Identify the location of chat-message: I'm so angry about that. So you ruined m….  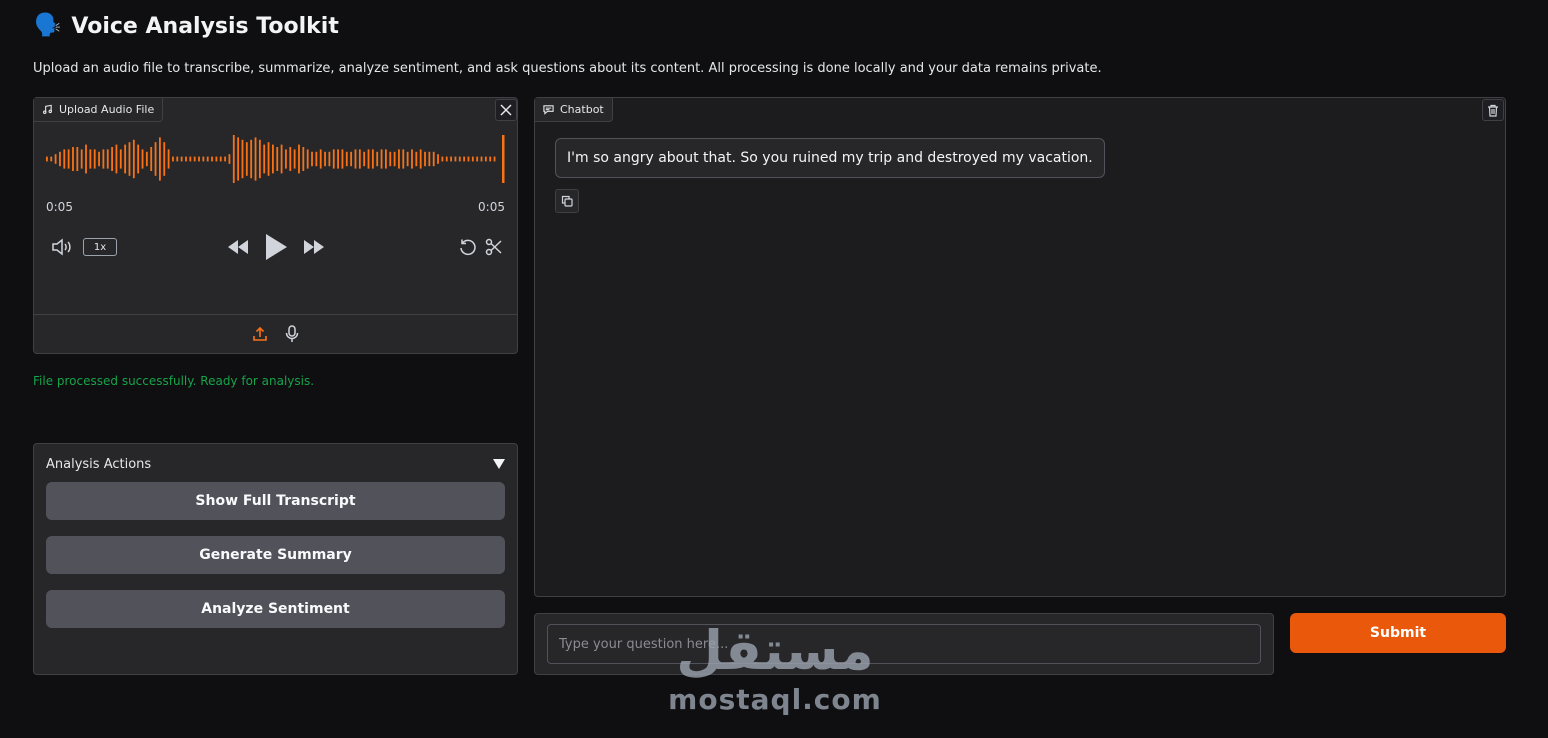
(830, 158).